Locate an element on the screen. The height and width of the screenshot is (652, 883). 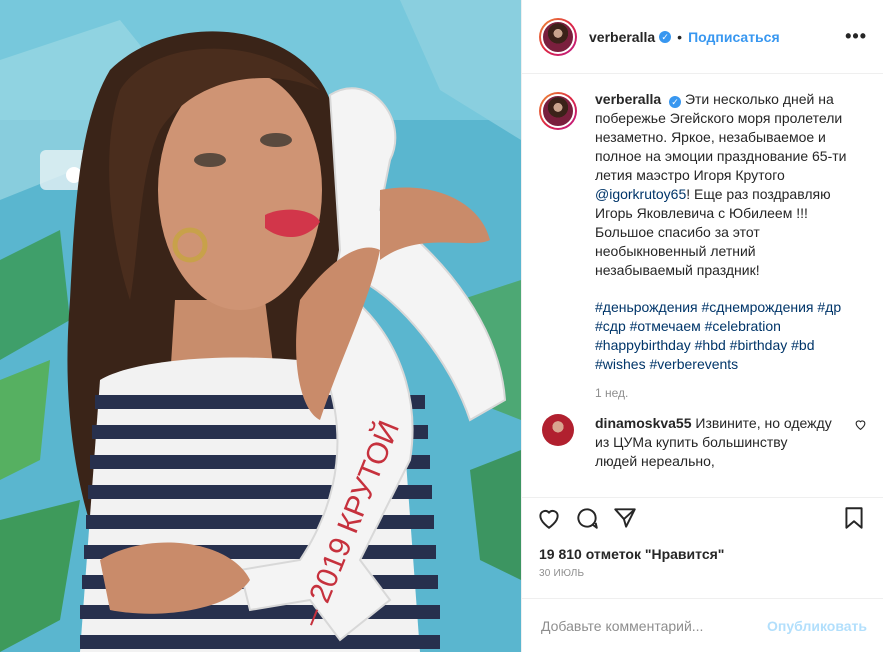
caption-mention-link: @igorkrutoy65 is located at coordinates (640, 194).